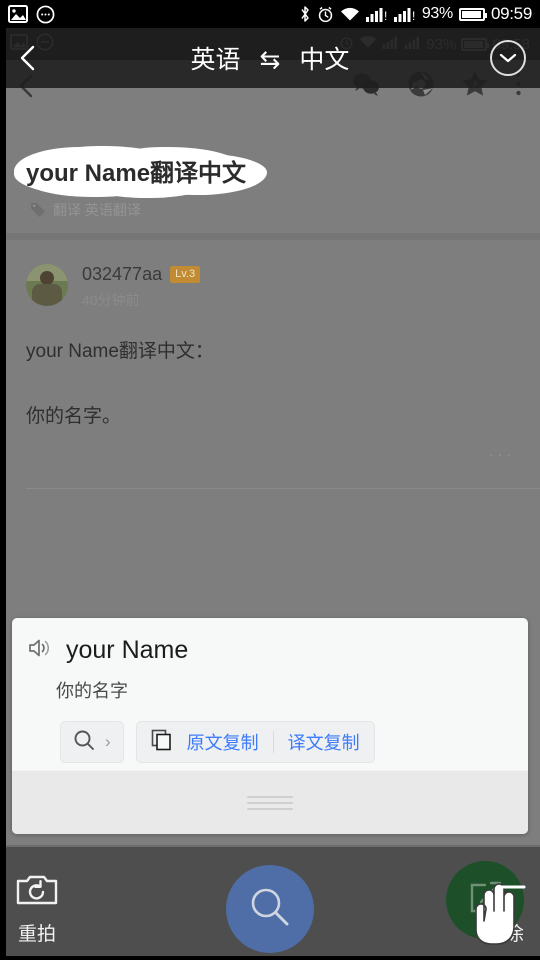 This screenshot has height=960, width=540. Describe the element at coordinates (501, 455) in the screenshot. I see `answer-more-ellipsis: ···` at that location.